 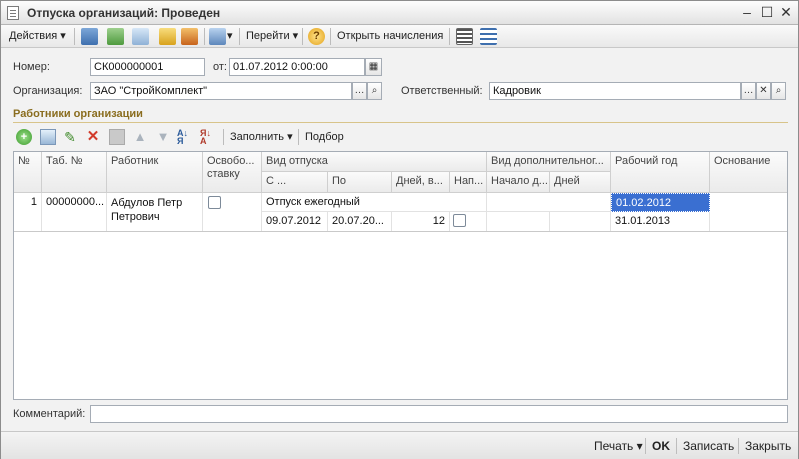 What do you see at coordinates (661, 446) in the screenshot?
I see `ok-button: OK` at bounding box center [661, 446].